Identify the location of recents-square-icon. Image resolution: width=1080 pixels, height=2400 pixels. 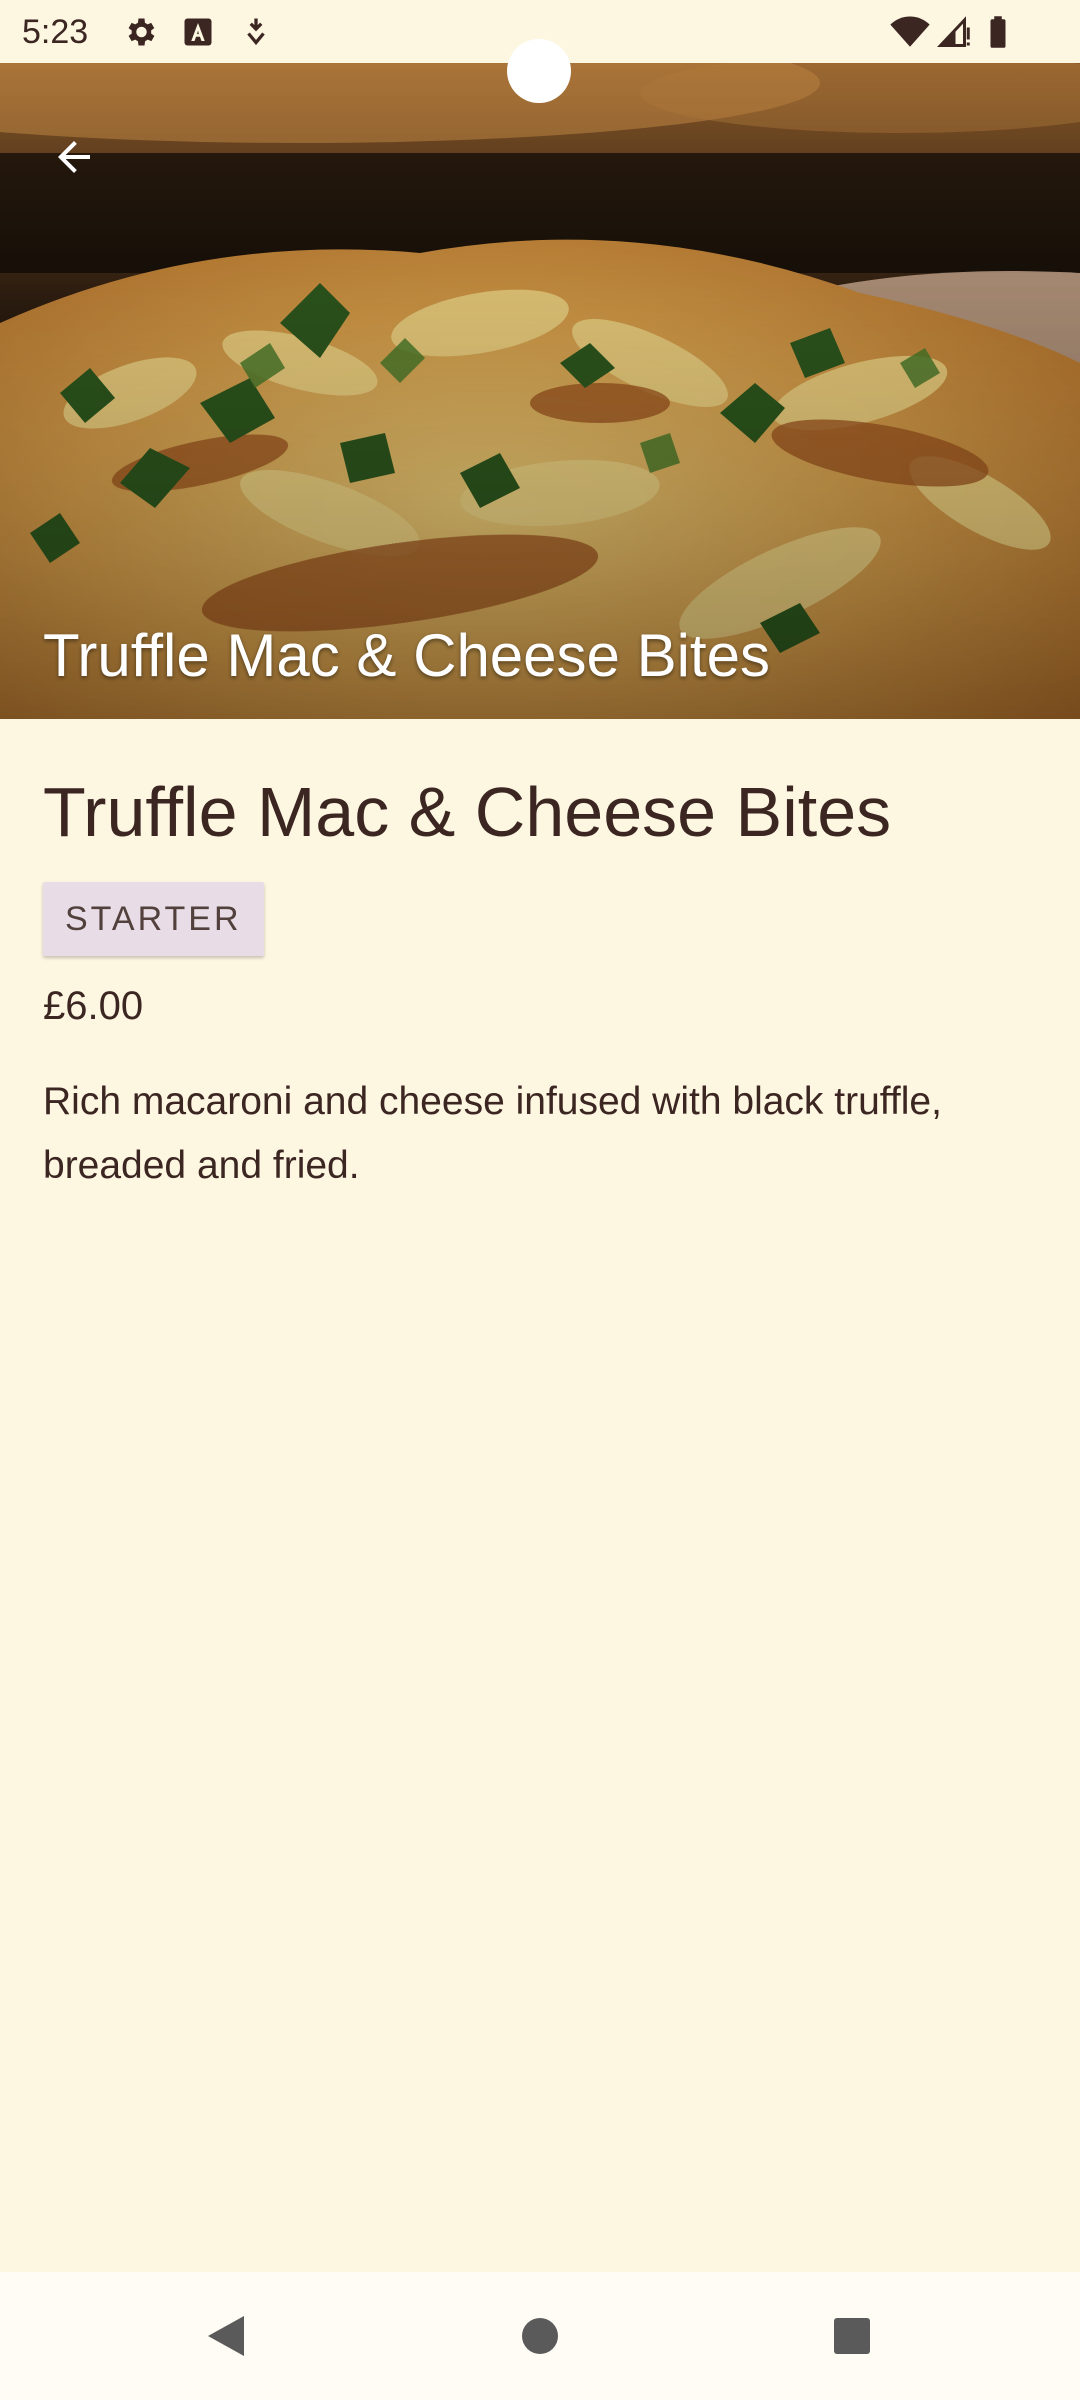
(852, 2336).